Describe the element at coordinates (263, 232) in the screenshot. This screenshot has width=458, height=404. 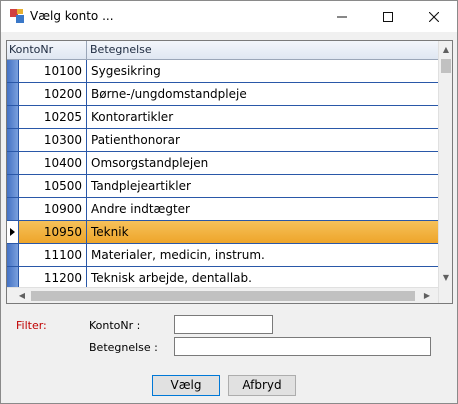
I see `cell-betegnelse: Teknik` at that location.